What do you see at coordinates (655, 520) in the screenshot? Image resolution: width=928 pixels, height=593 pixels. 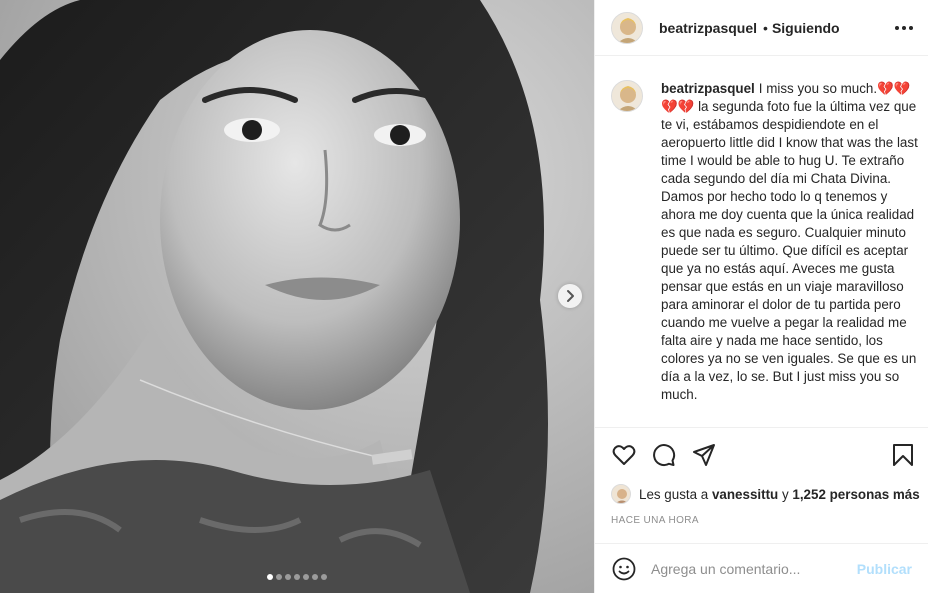 I see `post-timestamp: Hace una hora` at bounding box center [655, 520].